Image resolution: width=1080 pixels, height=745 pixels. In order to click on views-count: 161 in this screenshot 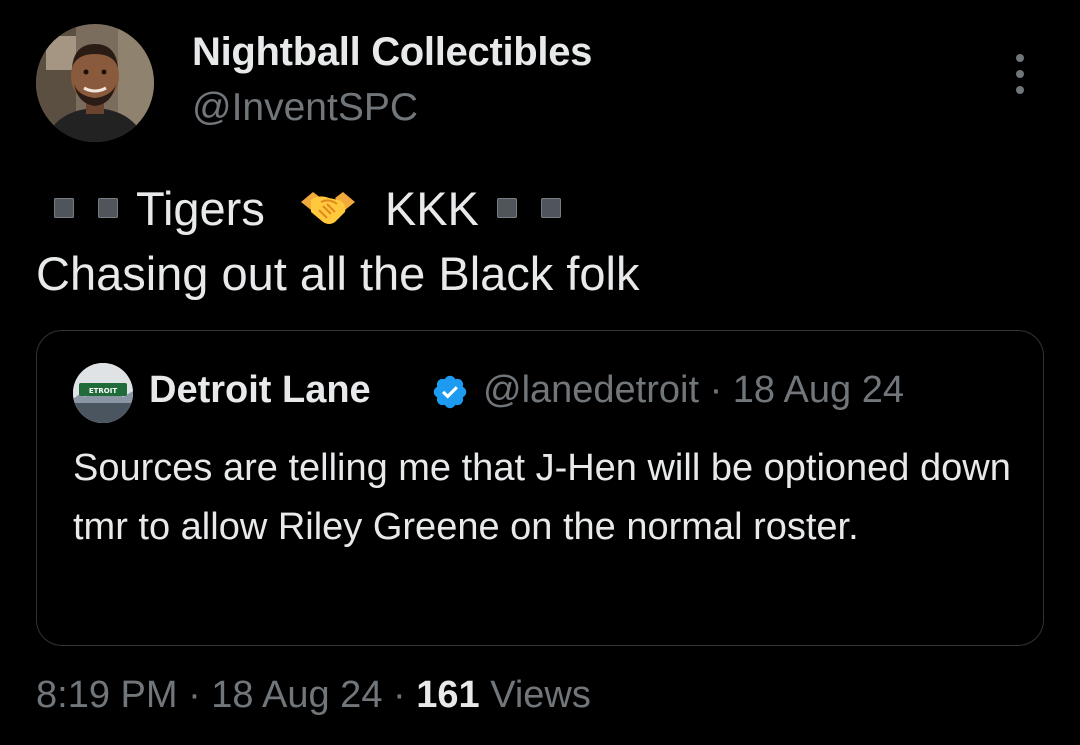, I will do `click(448, 695)`.